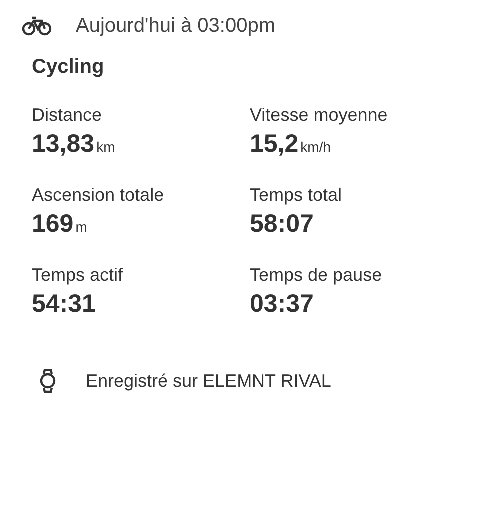 The image size is (484, 512). Describe the element at coordinates (60, 224) in the screenshot. I see `stat-value: 169 m` at that location.